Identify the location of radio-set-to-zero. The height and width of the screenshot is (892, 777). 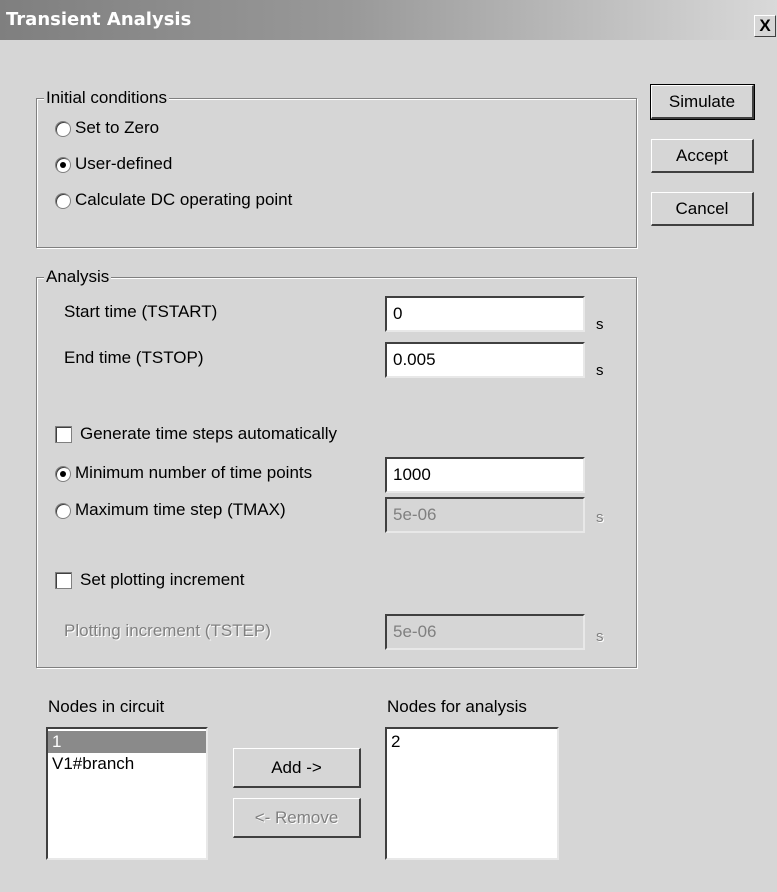
(63, 129).